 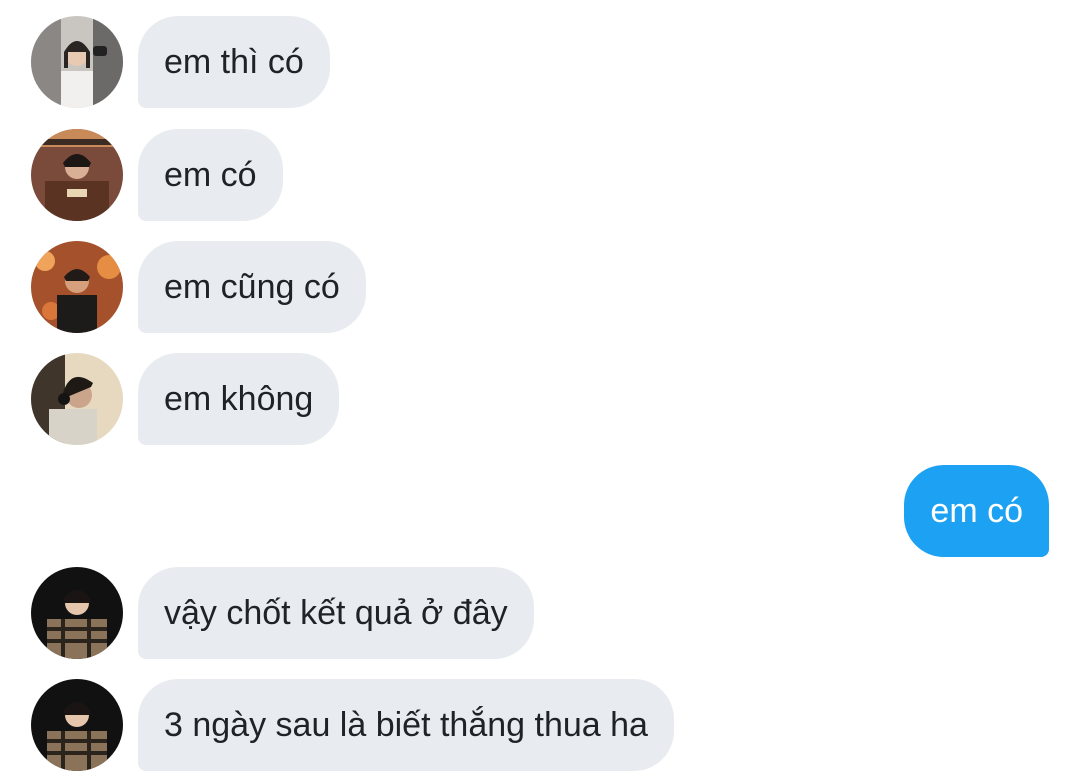 What do you see at coordinates (336, 613) in the screenshot?
I see `message-bubble: vậy chốt kết quả ở đây` at bounding box center [336, 613].